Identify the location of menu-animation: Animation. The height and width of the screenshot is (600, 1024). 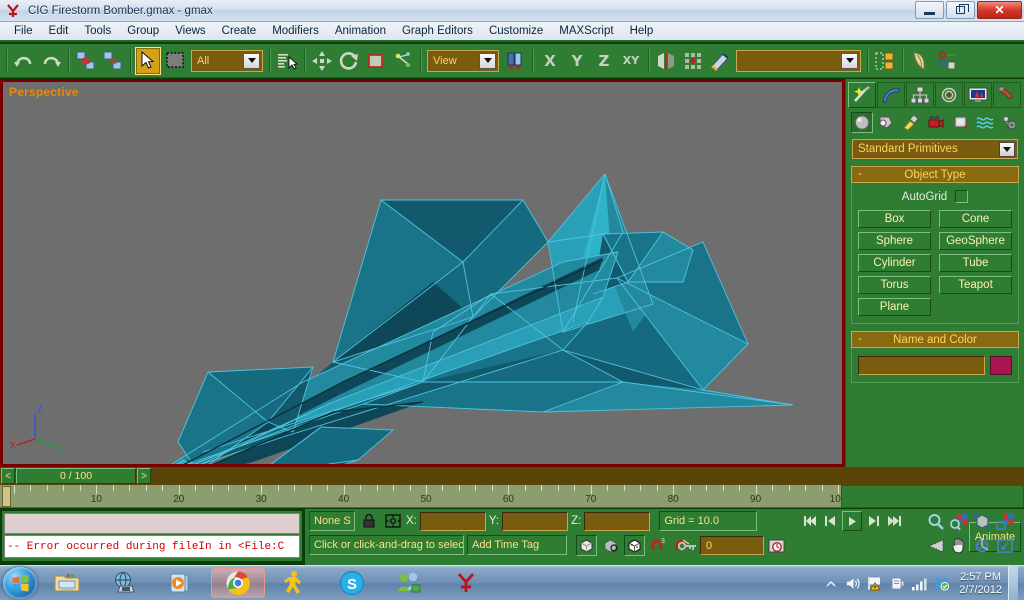
(360, 31).